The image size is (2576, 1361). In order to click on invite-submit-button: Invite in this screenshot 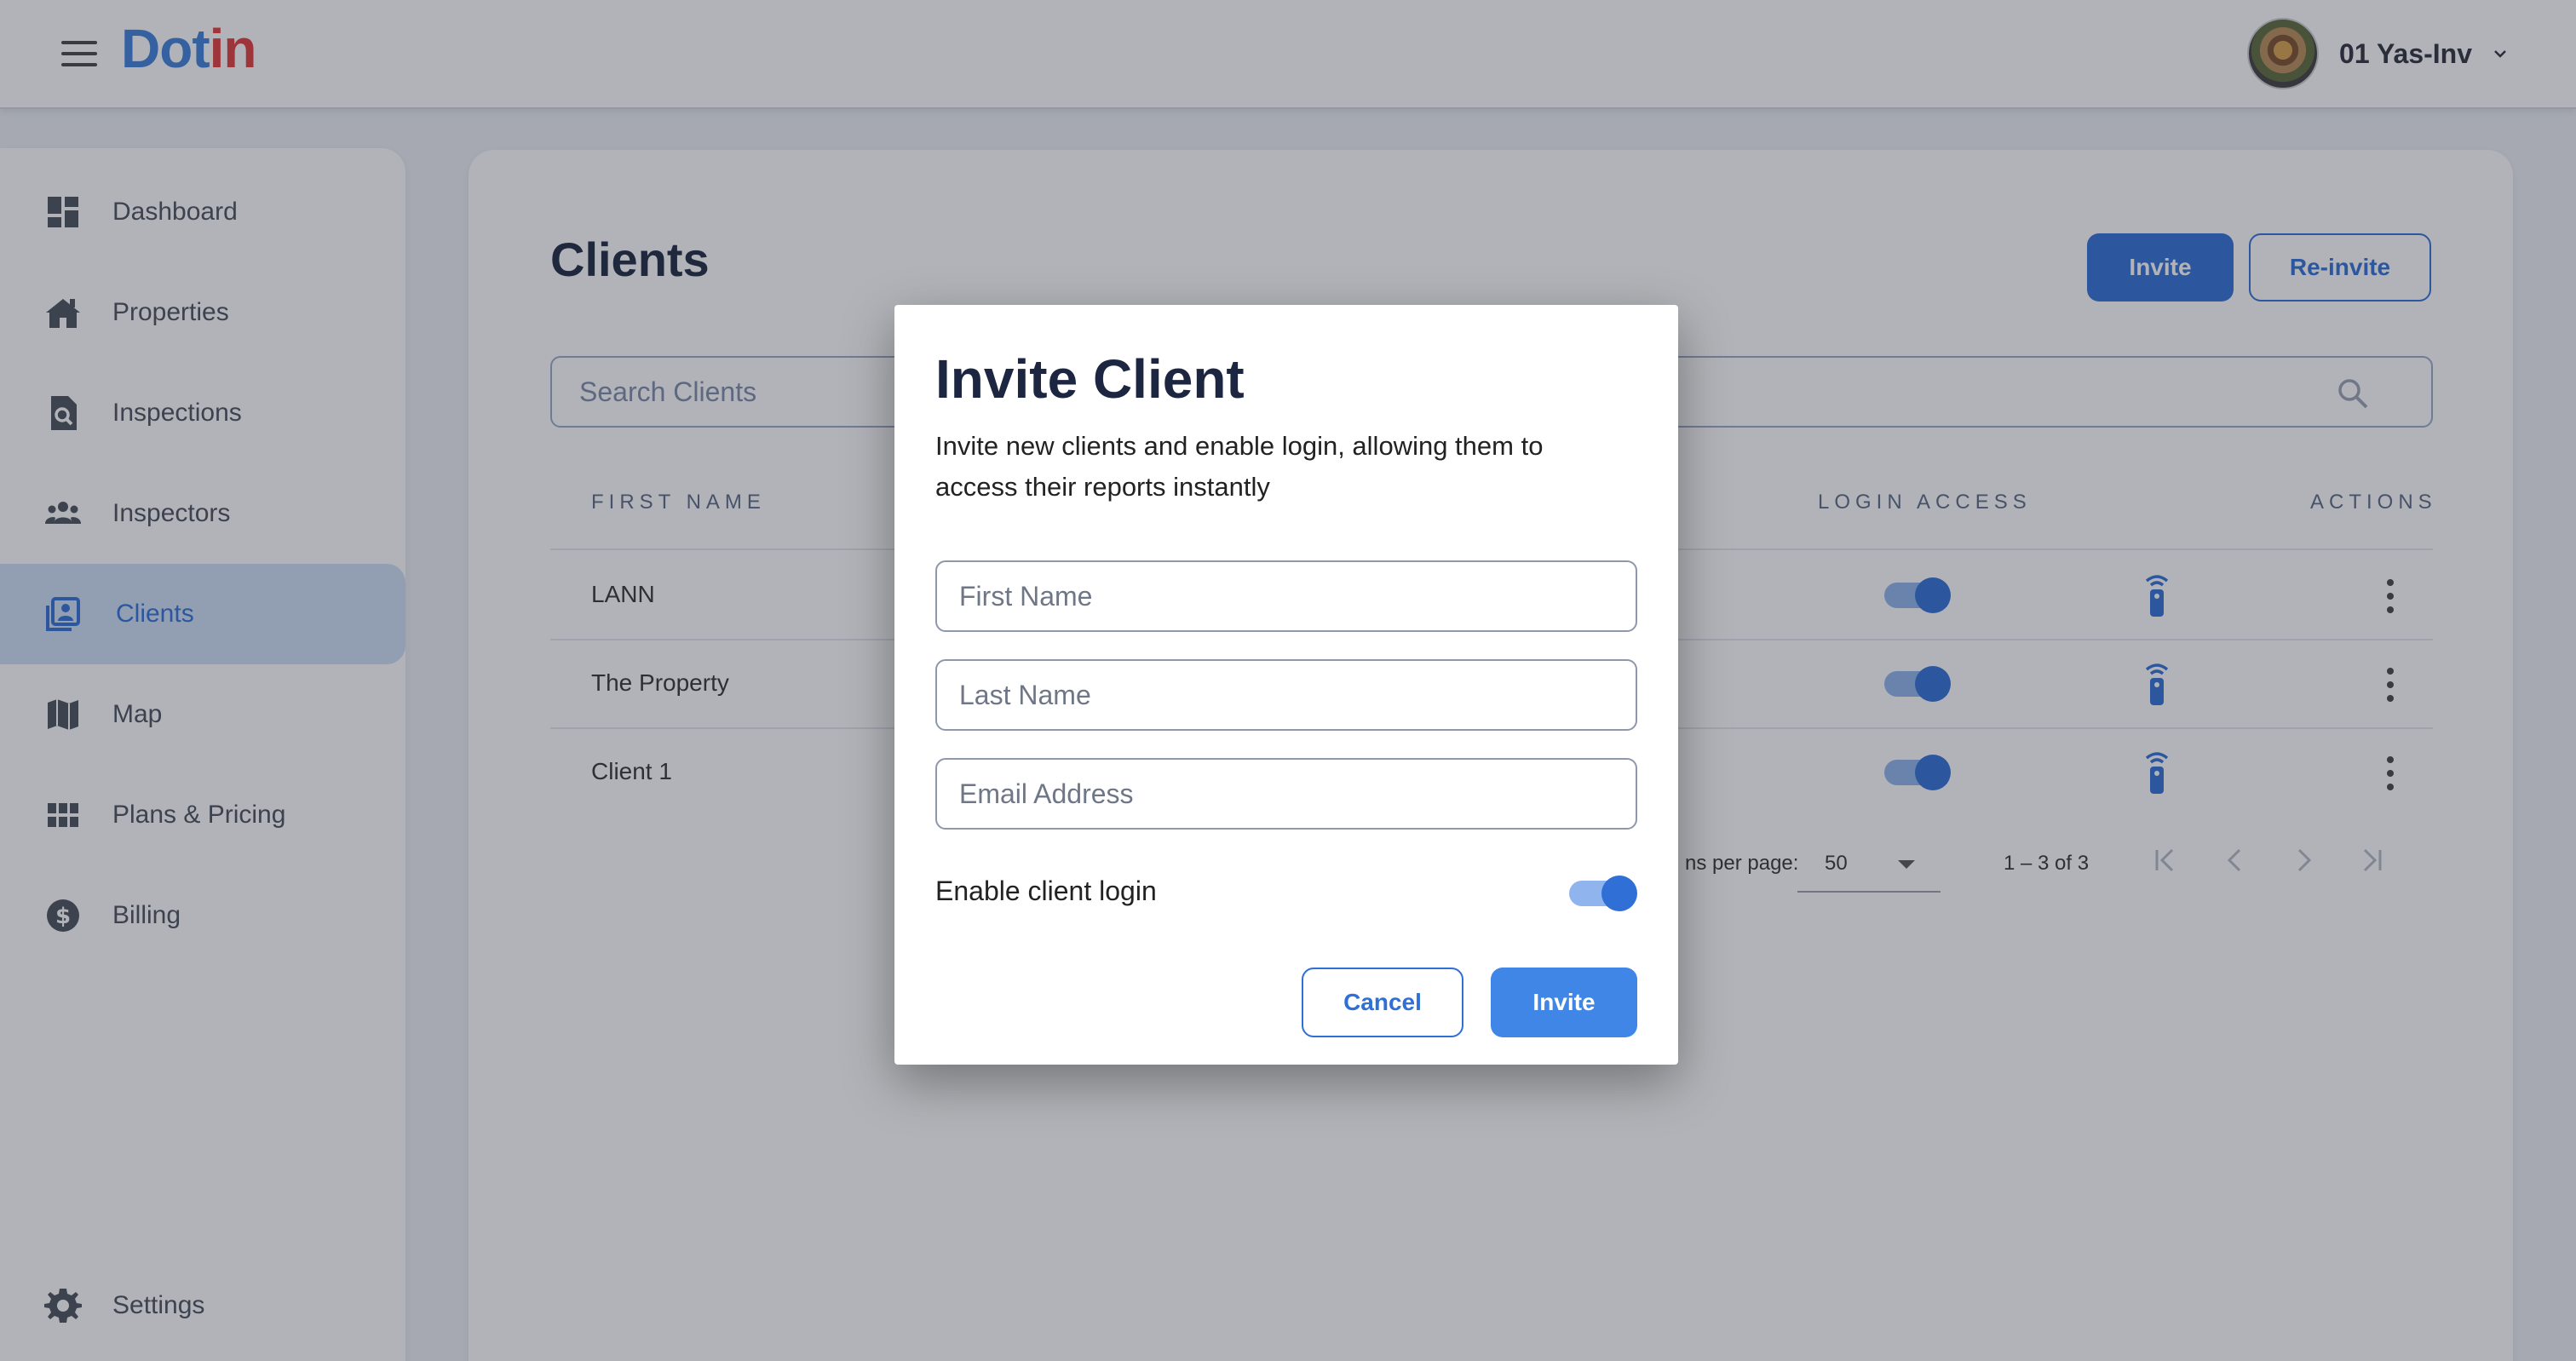, I will do `click(1564, 1002)`.